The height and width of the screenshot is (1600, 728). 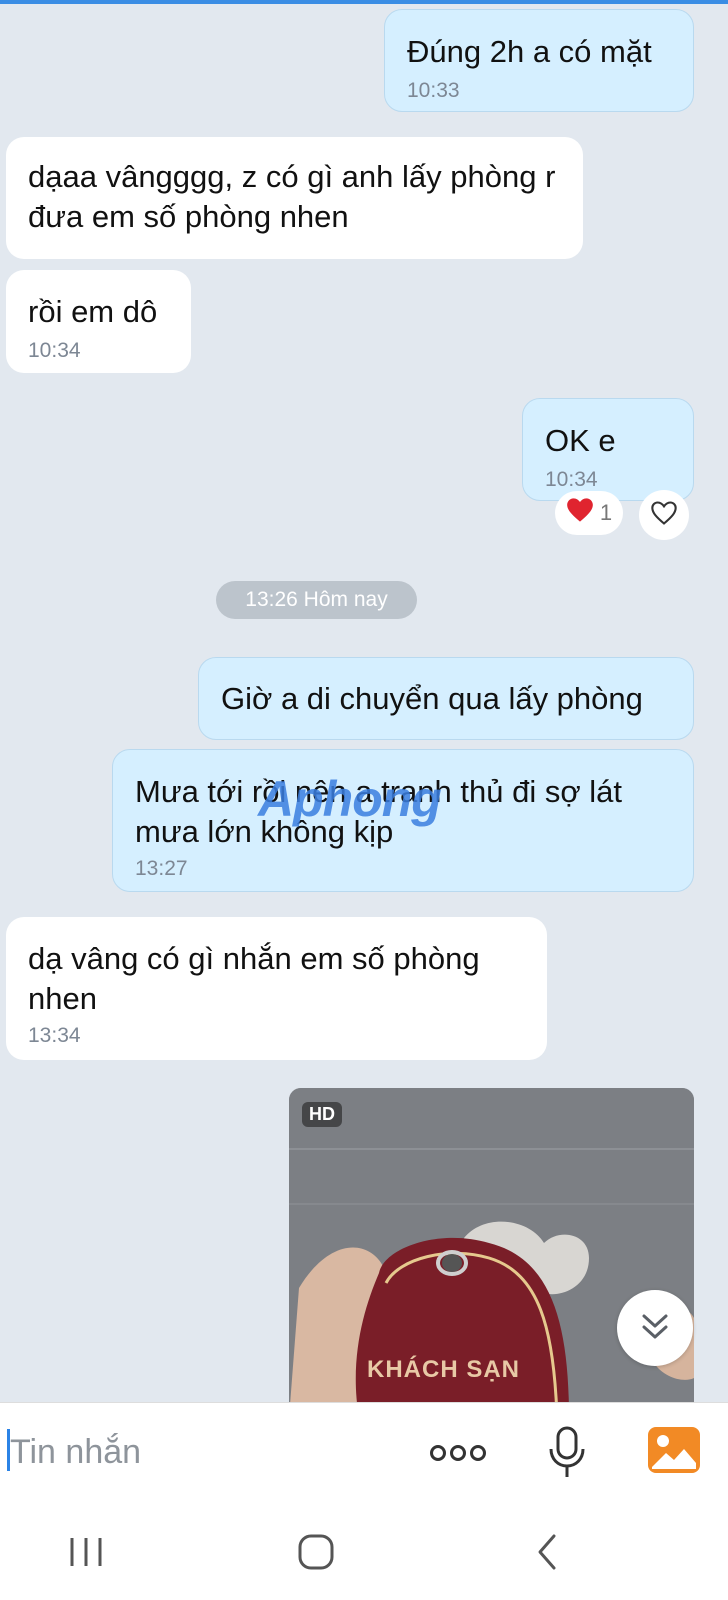 I want to click on microphone-icon, so click(x=567, y=1451).